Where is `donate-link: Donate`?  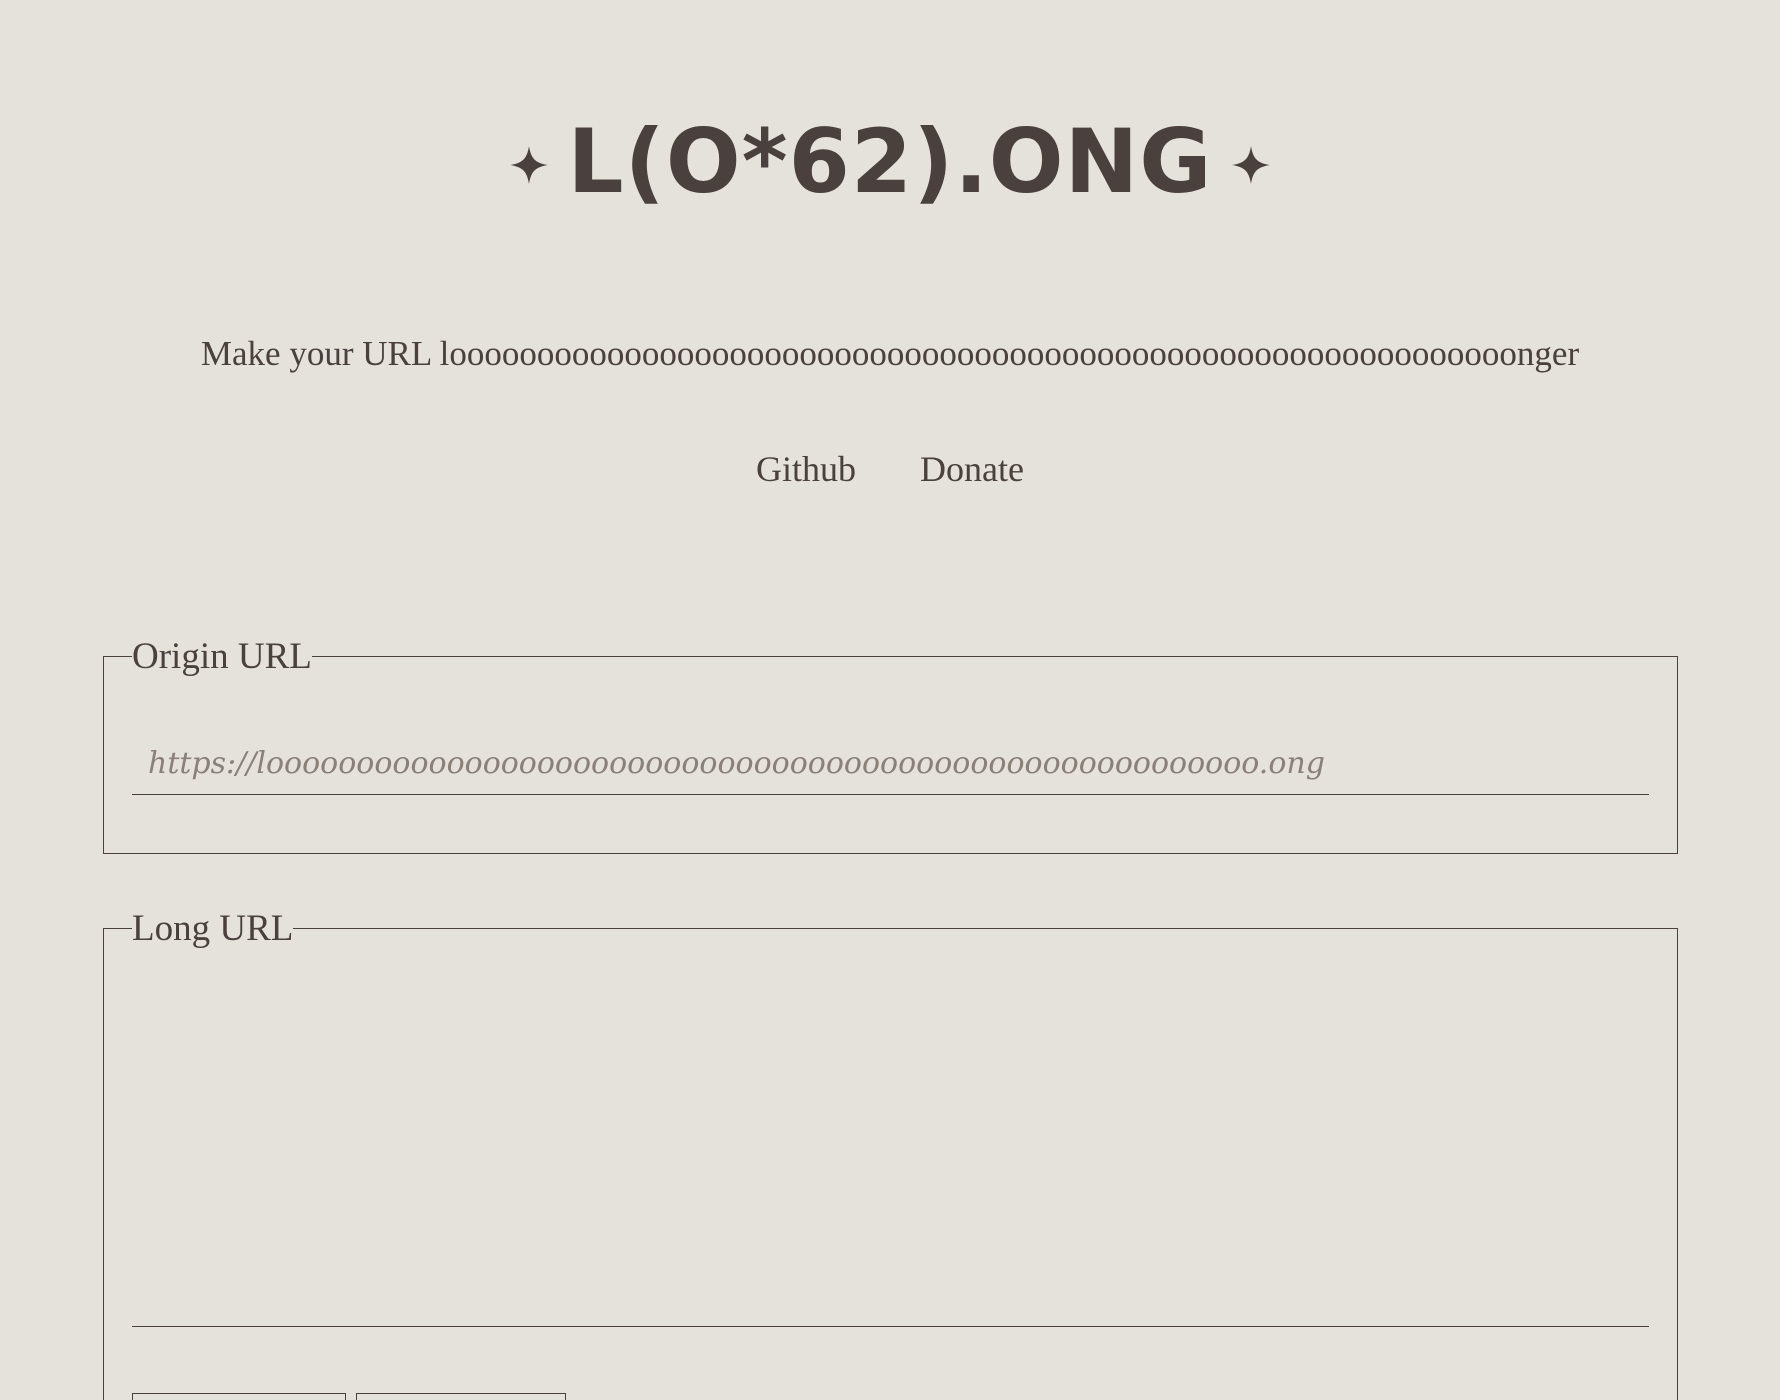 donate-link: Donate is located at coordinates (972, 469).